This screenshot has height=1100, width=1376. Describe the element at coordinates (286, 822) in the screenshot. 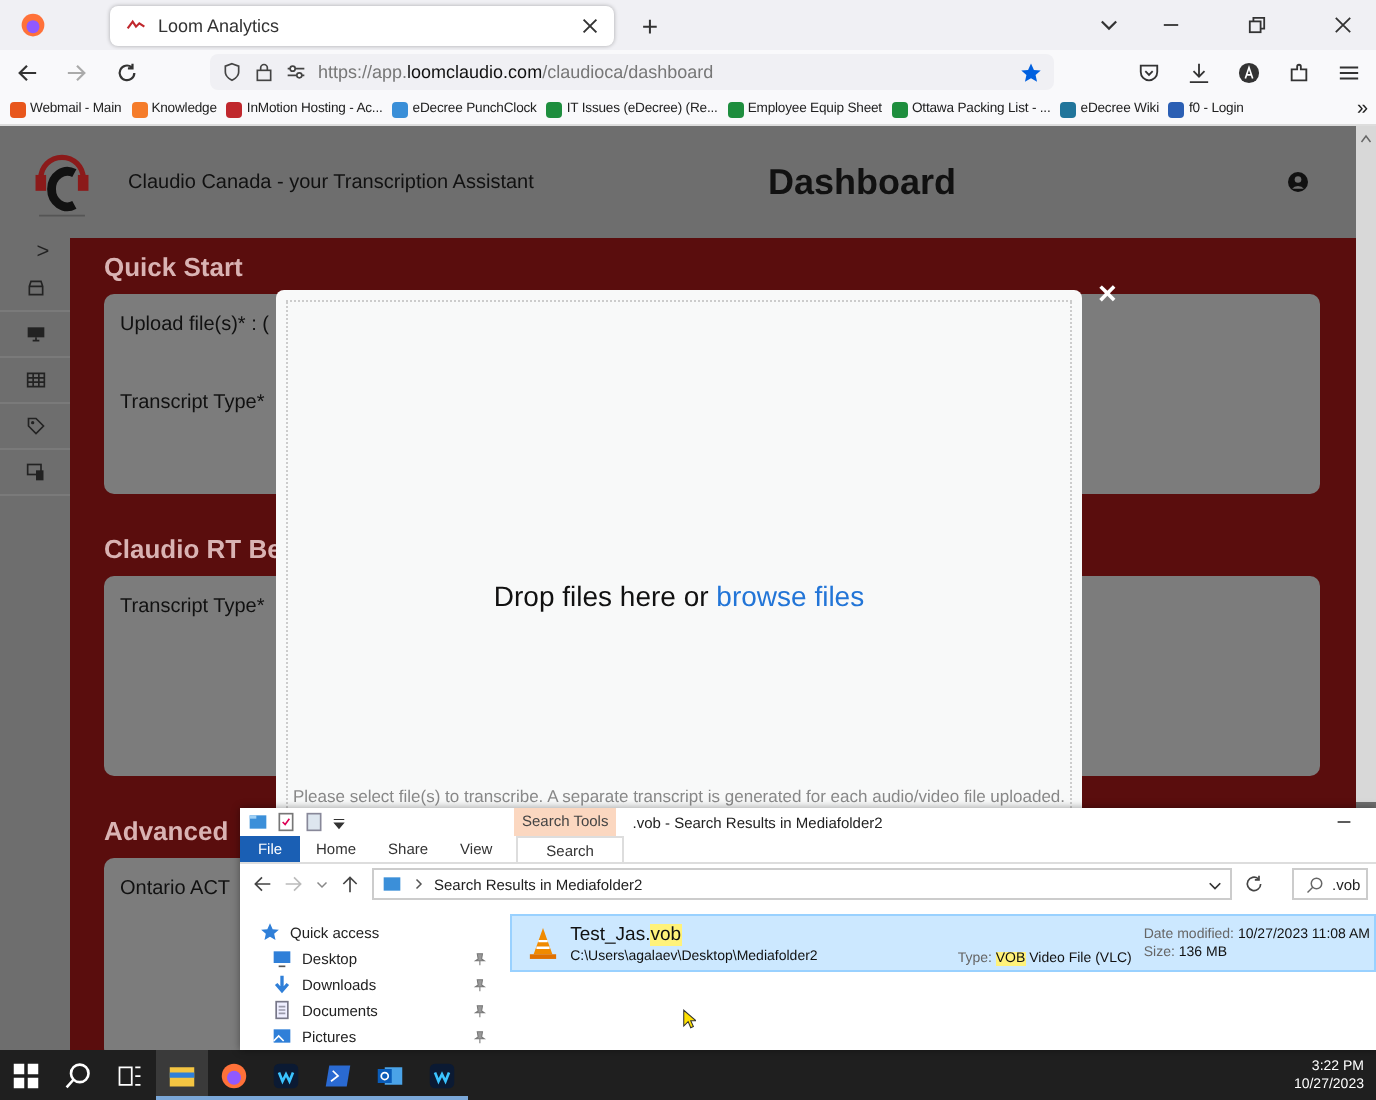

I see `checklist-icon` at that location.